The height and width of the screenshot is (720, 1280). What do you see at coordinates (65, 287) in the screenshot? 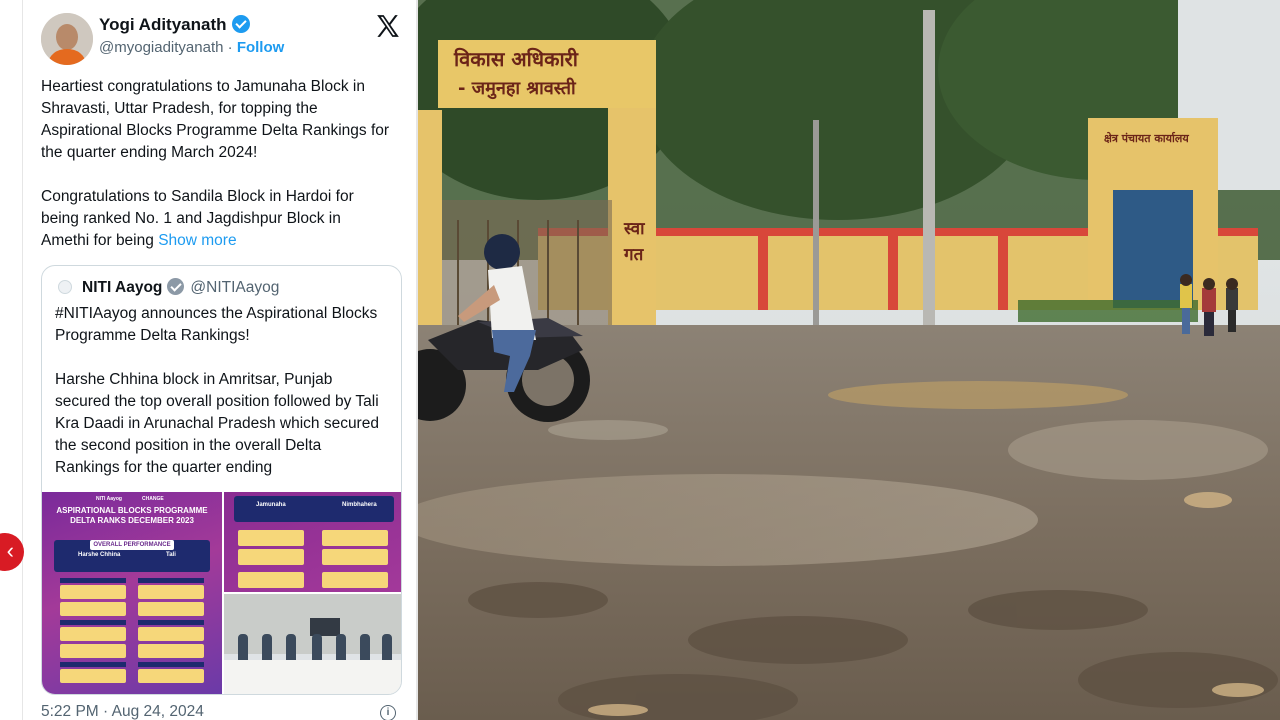
I see `quote-avatar` at bounding box center [65, 287].